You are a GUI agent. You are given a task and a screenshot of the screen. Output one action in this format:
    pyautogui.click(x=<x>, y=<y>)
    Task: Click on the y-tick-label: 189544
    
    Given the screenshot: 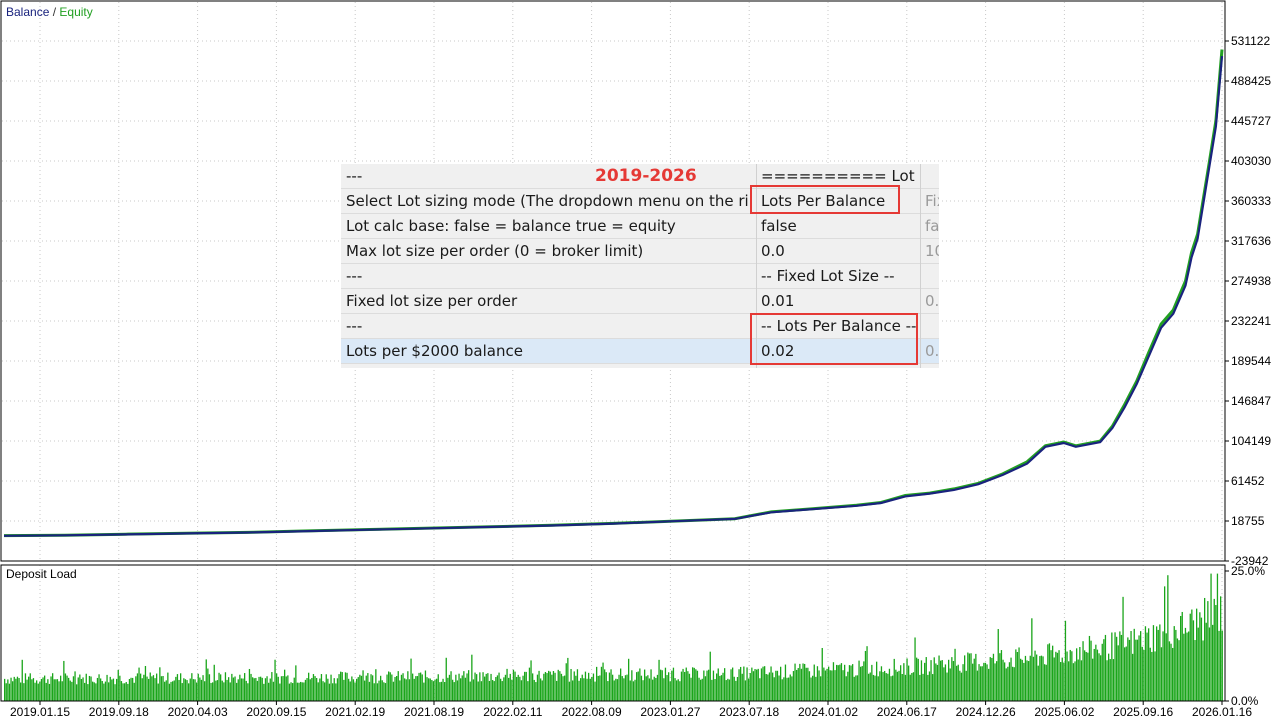 What is the action you would take?
    pyautogui.click(x=1251, y=361)
    